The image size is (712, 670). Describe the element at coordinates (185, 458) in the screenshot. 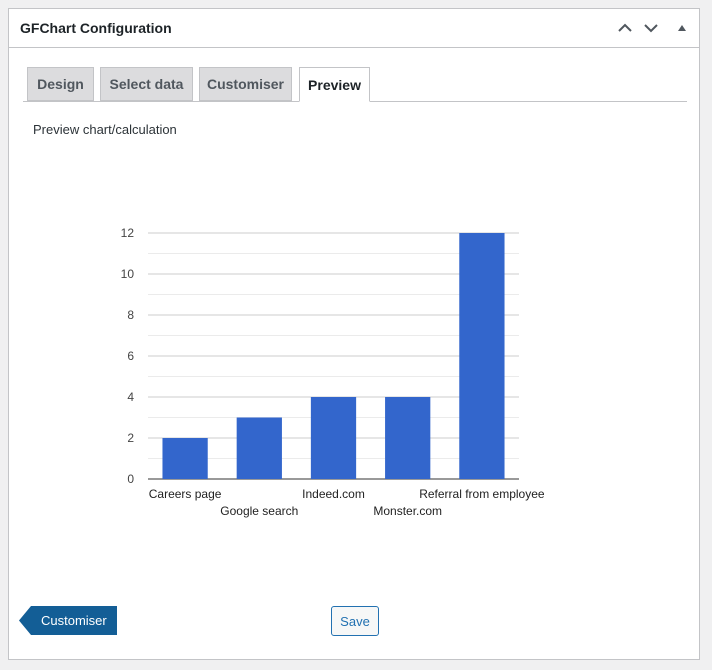

I see `bar-careers-page` at that location.